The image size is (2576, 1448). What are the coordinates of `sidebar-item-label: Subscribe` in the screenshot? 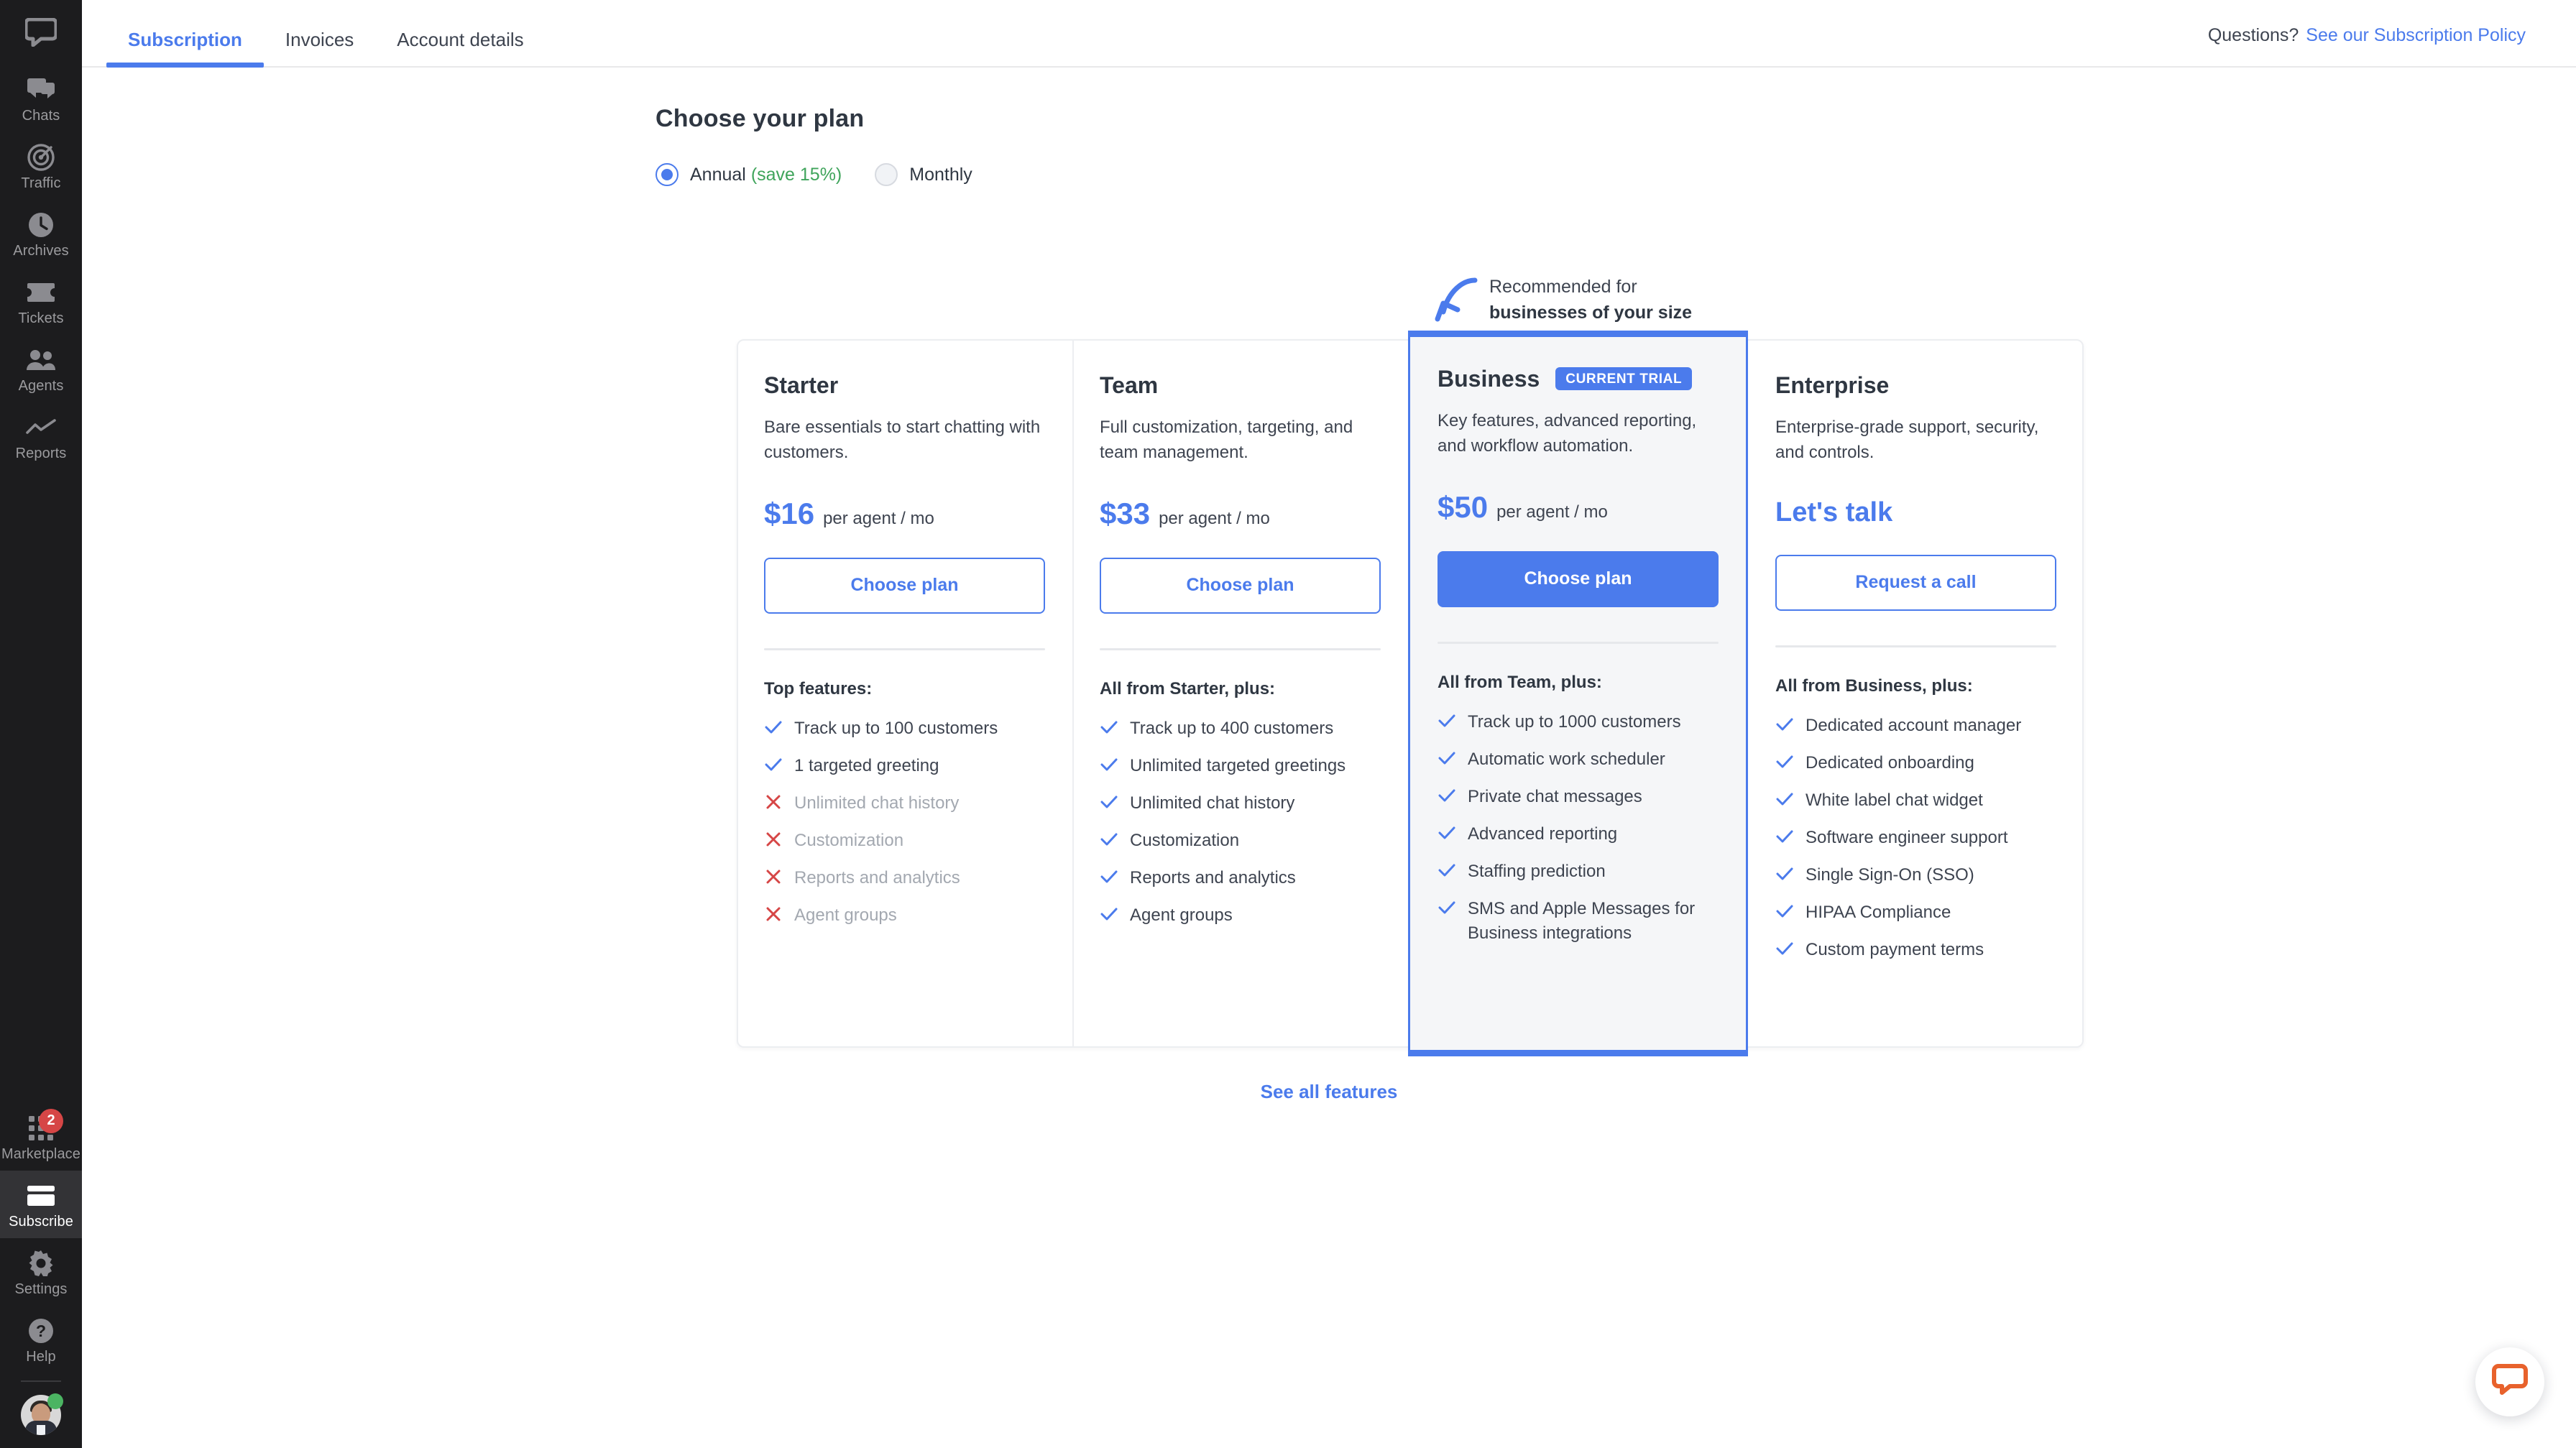 It's located at (41, 1221).